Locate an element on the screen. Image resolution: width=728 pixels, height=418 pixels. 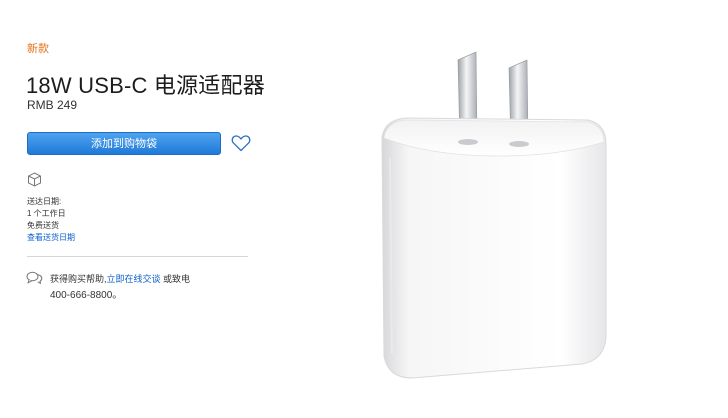
divider is located at coordinates (137, 256).